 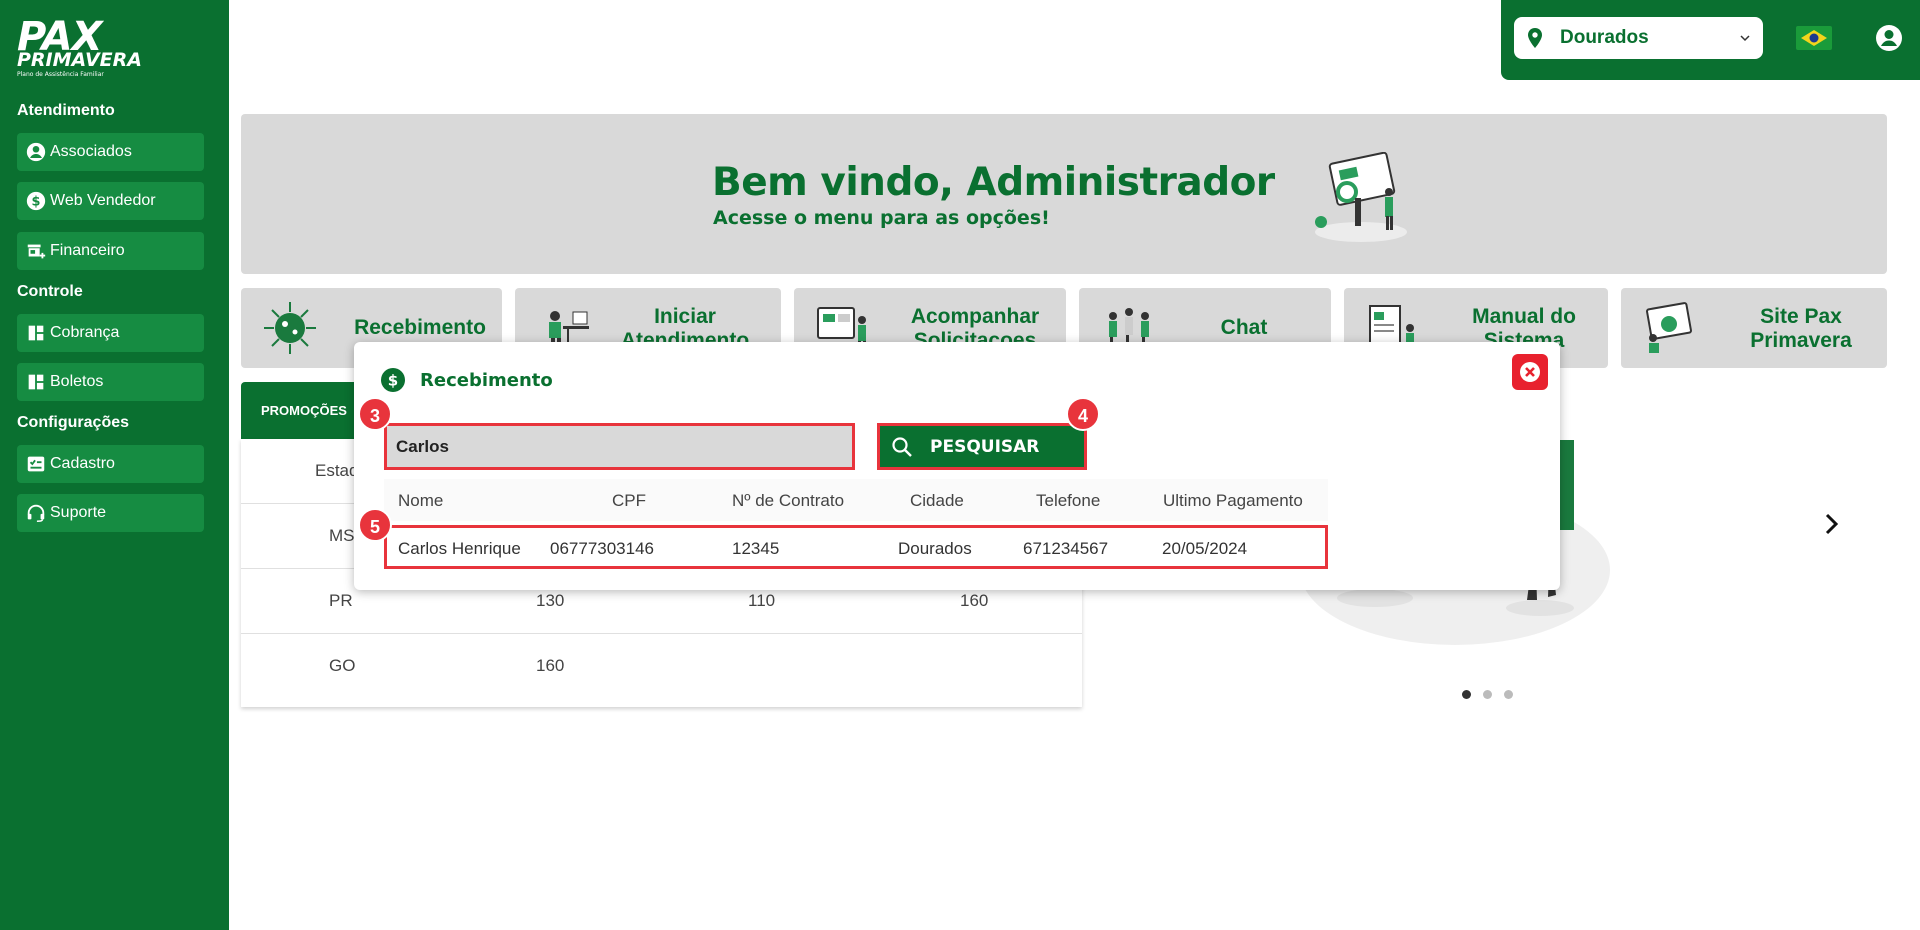 I want to click on column-header: Cidade, so click(x=937, y=500).